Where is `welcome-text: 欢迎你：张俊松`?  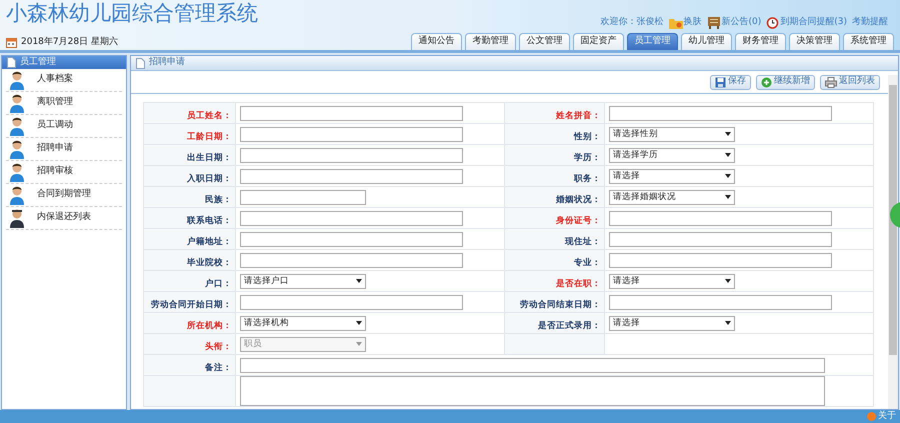
welcome-text: 欢迎你：张俊松 is located at coordinates (632, 22).